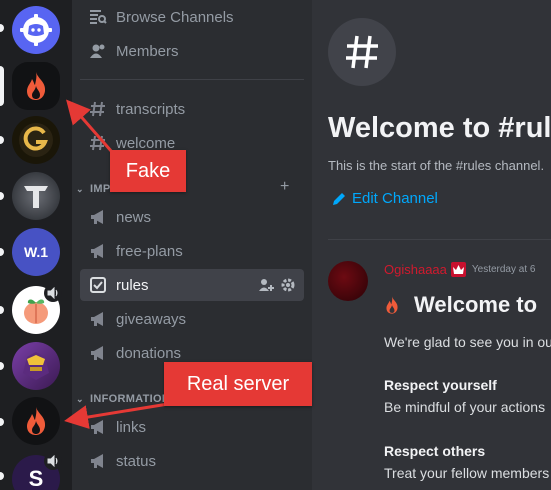  I want to click on channel-hash-icon, so click(362, 52).